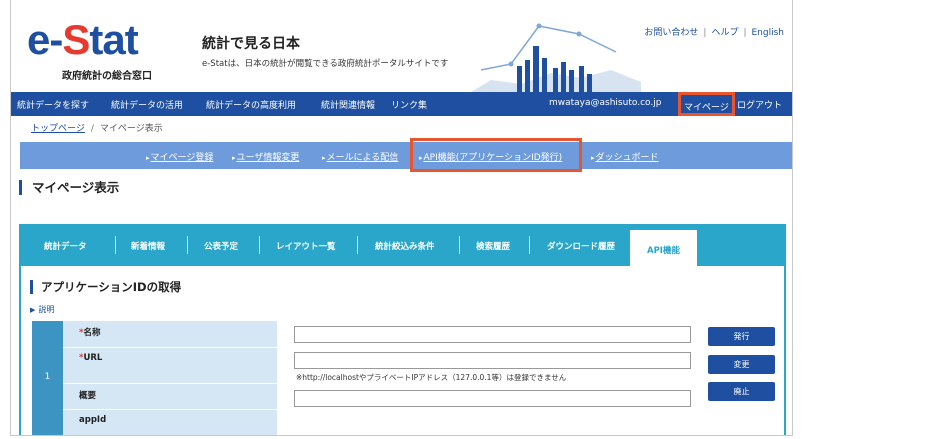 The width and height of the screenshot is (925, 439). I want to click on url-label: *URL, so click(170, 365).